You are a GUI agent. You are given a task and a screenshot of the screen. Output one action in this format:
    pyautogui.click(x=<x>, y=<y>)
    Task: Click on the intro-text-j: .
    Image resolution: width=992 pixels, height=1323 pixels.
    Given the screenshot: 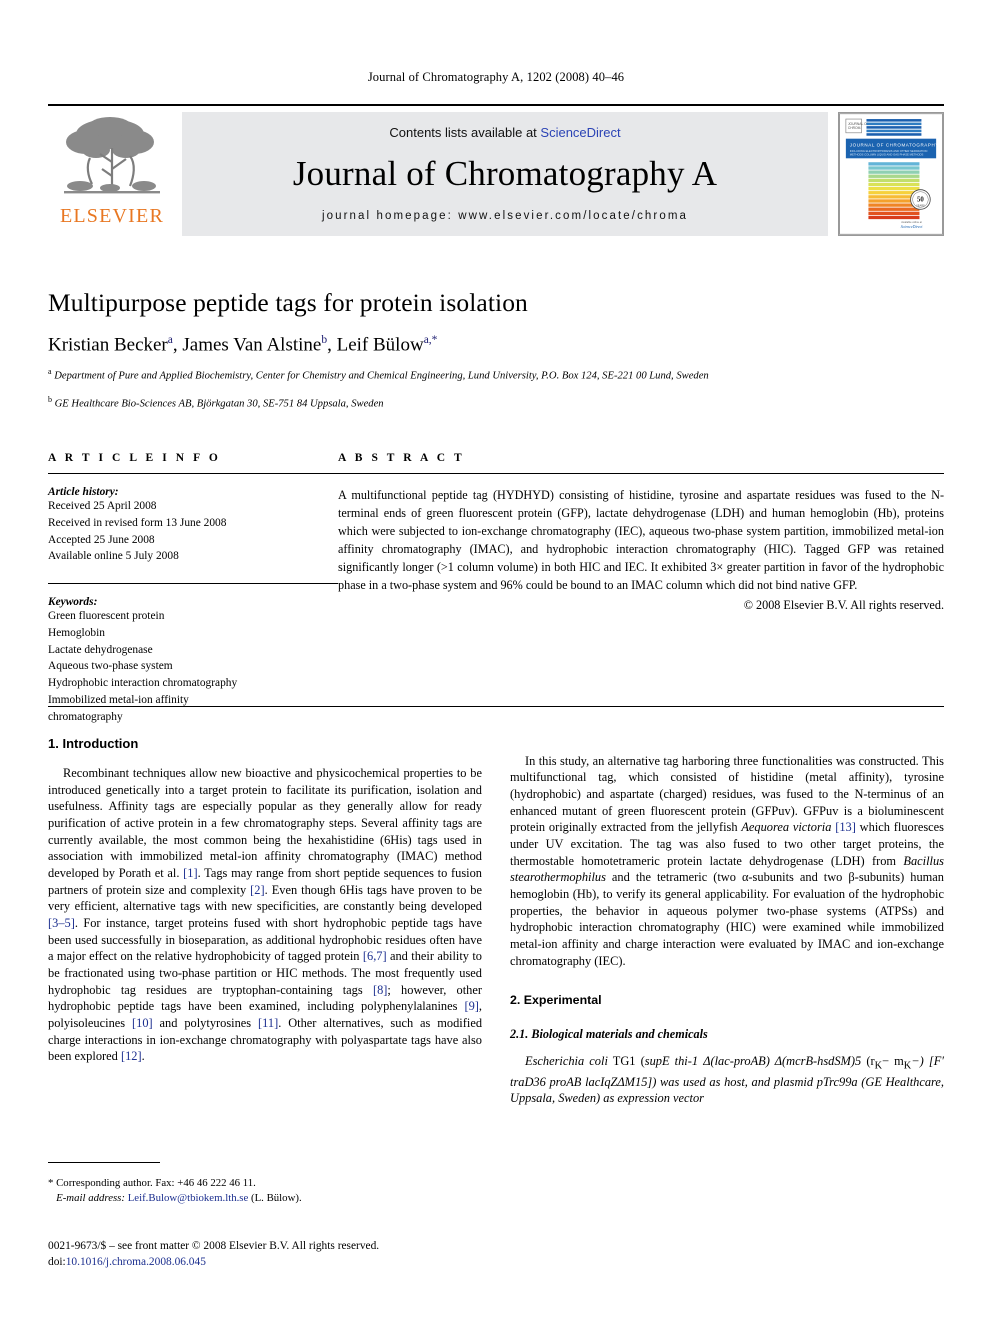 What is the action you would take?
    pyautogui.click(x=143, y=1056)
    